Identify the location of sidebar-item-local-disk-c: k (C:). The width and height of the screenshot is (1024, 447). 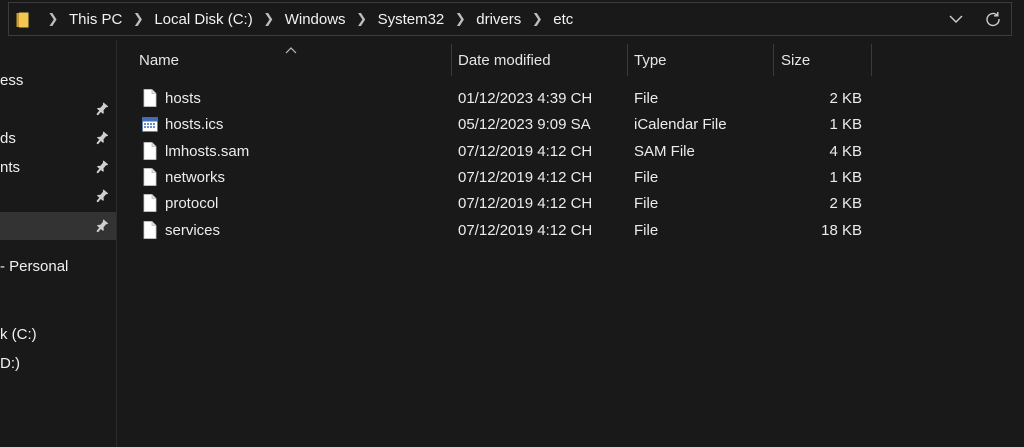
(58, 334).